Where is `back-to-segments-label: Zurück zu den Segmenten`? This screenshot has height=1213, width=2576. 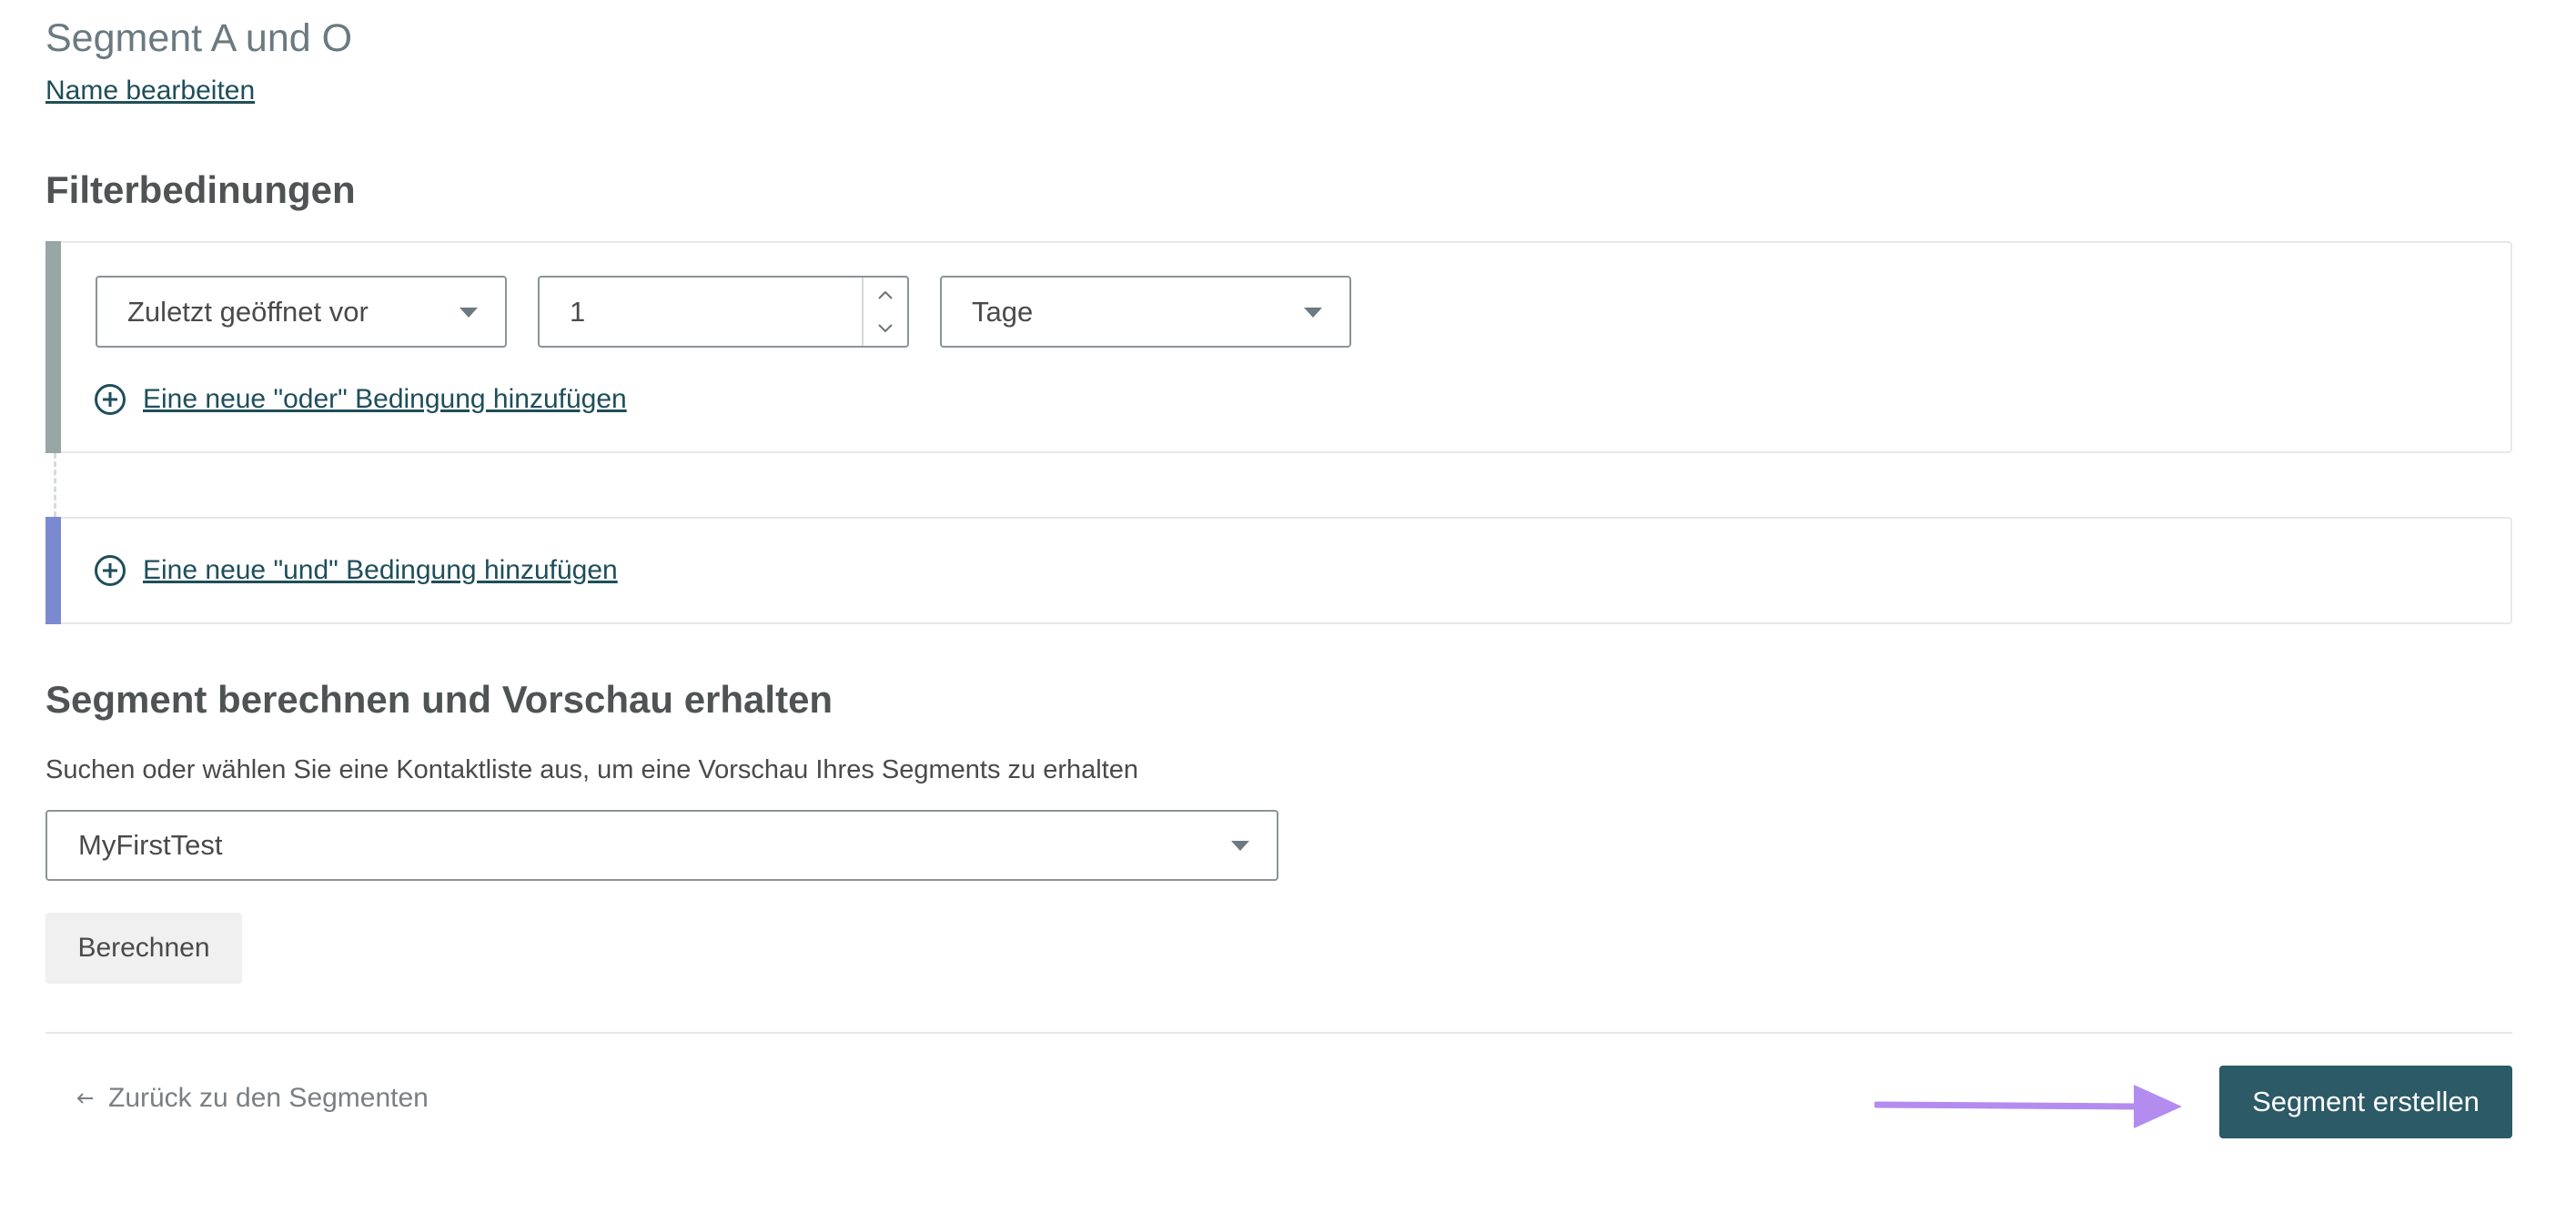
back-to-segments-label: Zurück zu den Segmenten is located at coordinates (268, 1098).